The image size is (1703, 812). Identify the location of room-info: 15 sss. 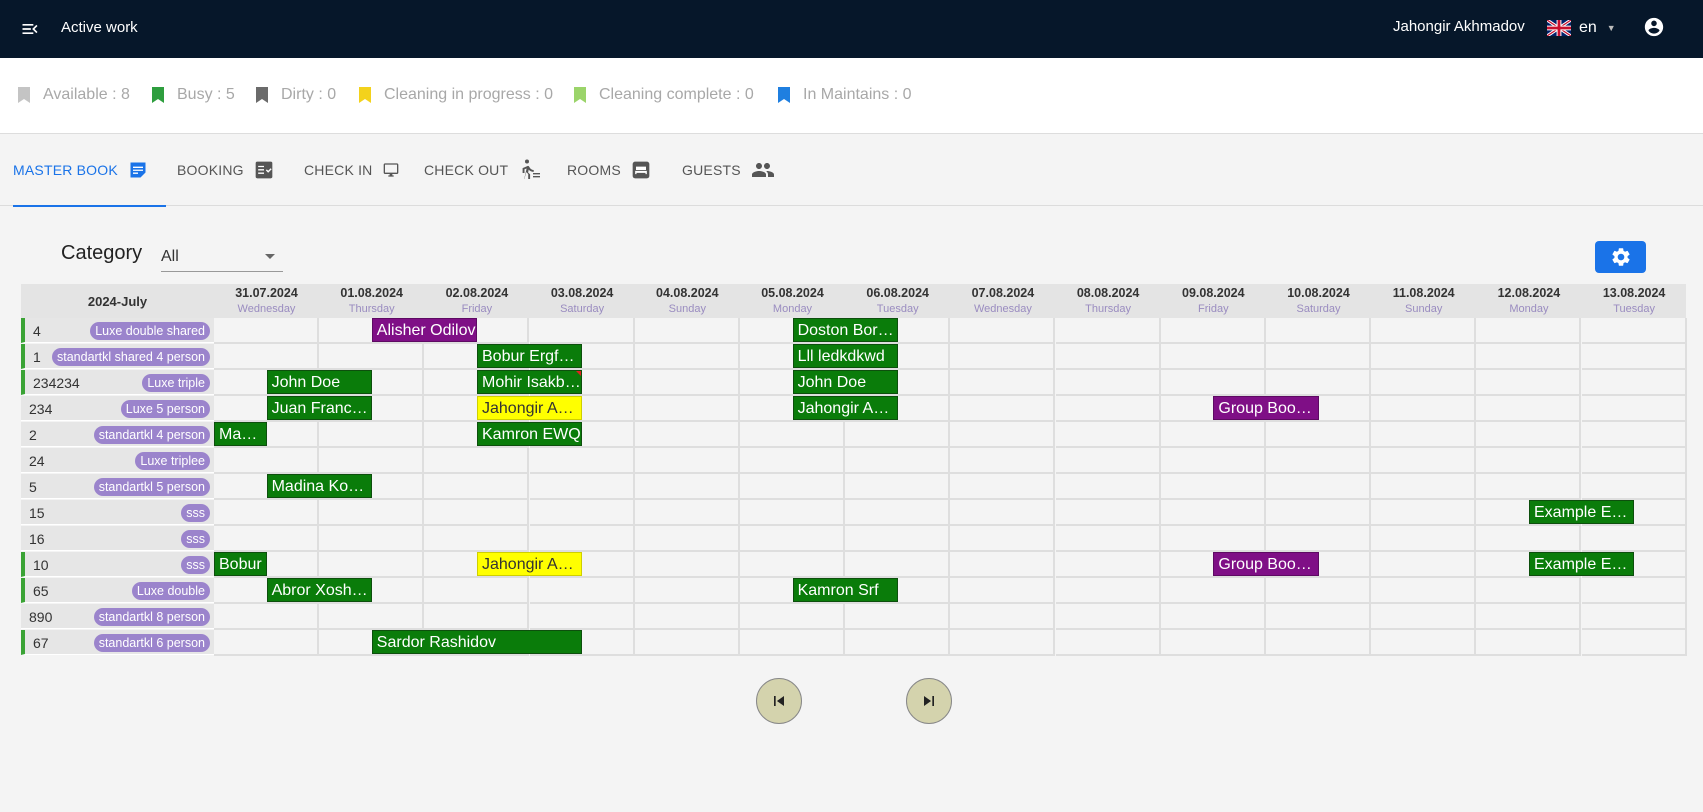
(117, 512).